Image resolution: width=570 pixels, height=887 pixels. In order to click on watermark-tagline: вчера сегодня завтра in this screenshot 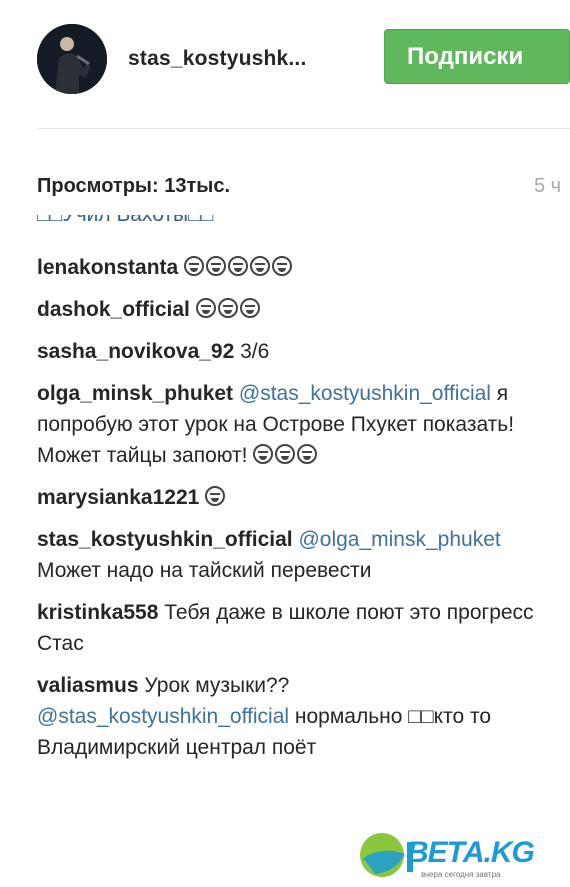, I will do `click(461, 874)`.